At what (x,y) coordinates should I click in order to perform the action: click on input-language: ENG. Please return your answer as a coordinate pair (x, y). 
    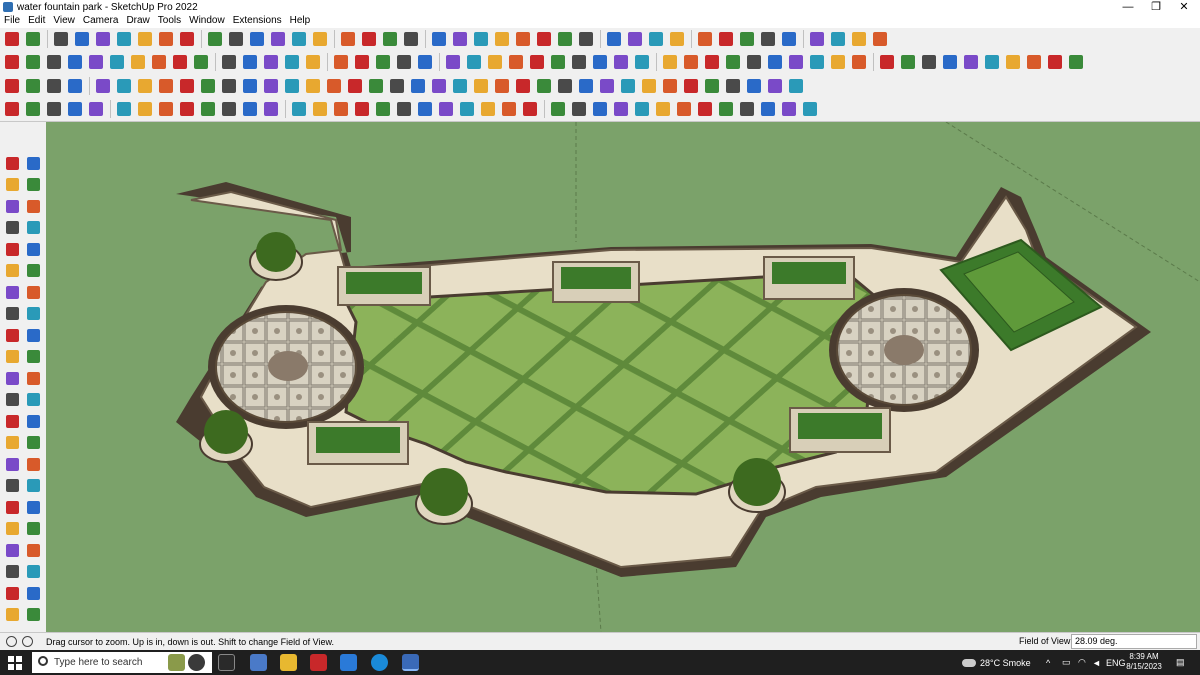
    Looking at the image, I should click on (1116, 662).